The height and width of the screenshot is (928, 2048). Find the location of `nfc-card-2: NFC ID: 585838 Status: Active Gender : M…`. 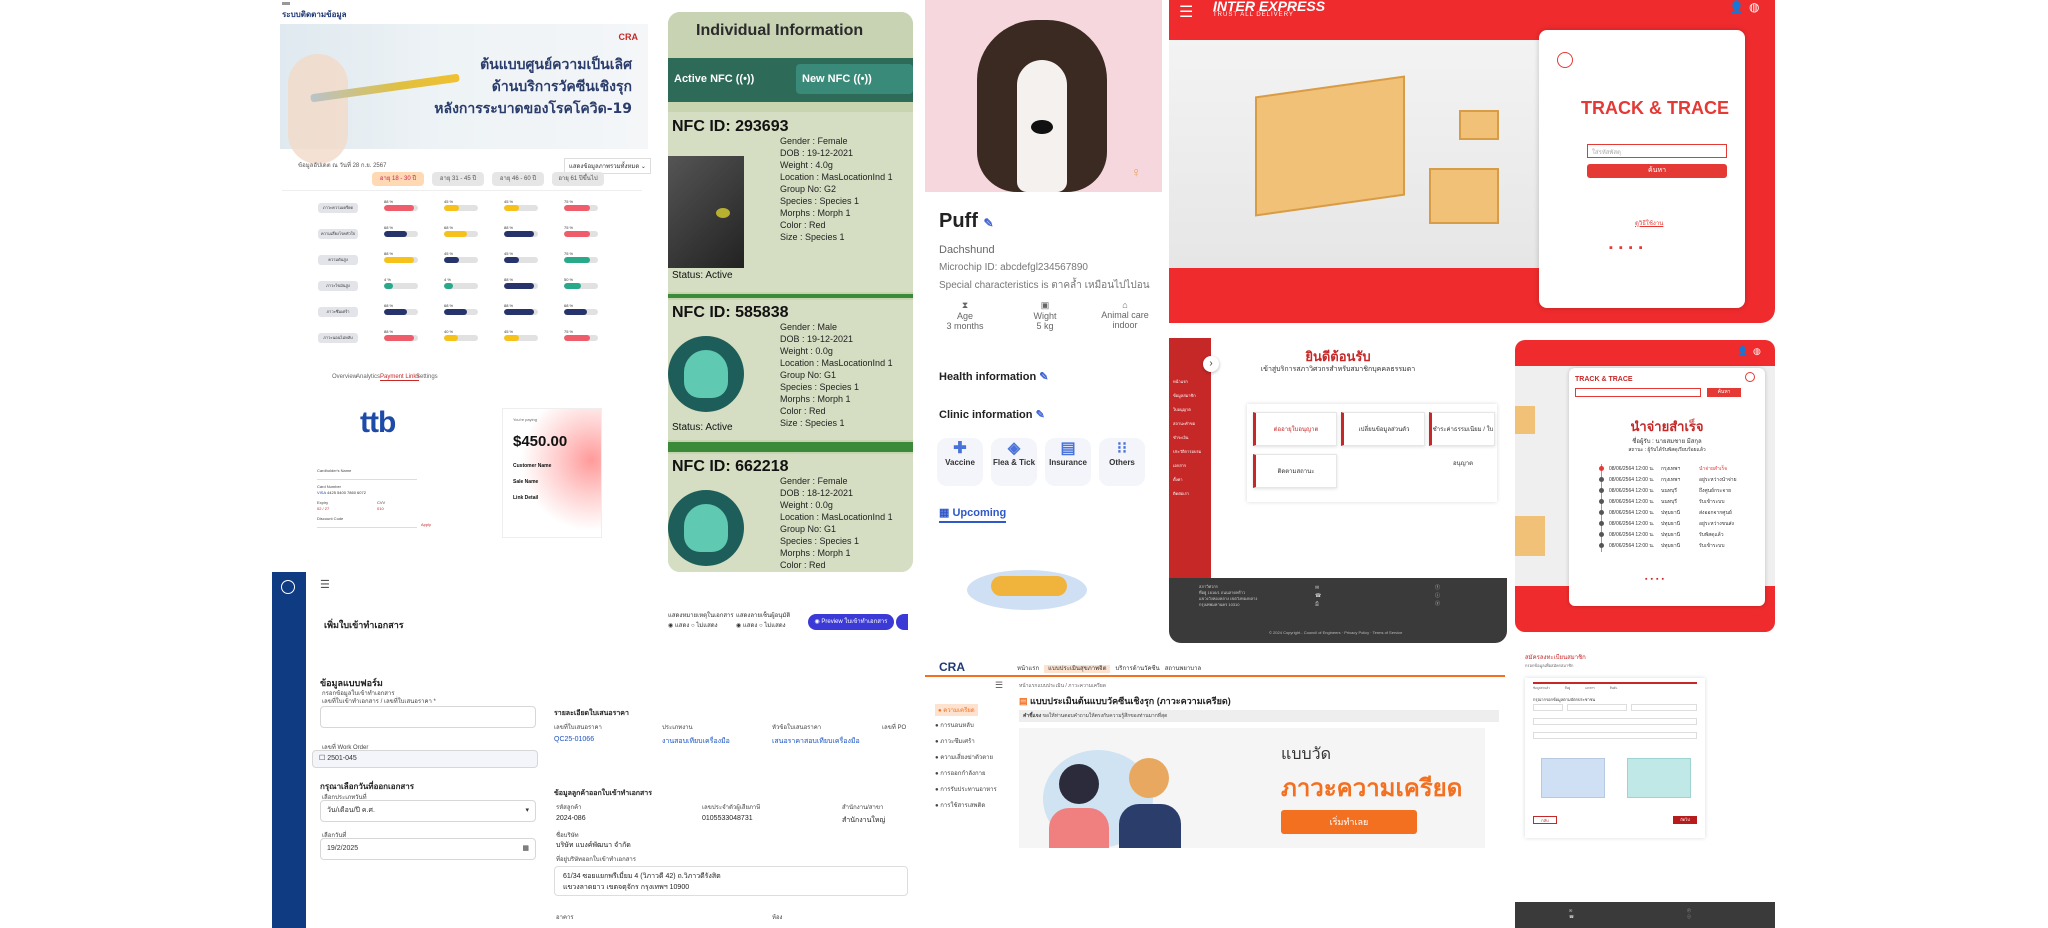

nfc-card-2: NFC ID: 585838 Status: Active Gender : M… is located at coordinates (790, 370).